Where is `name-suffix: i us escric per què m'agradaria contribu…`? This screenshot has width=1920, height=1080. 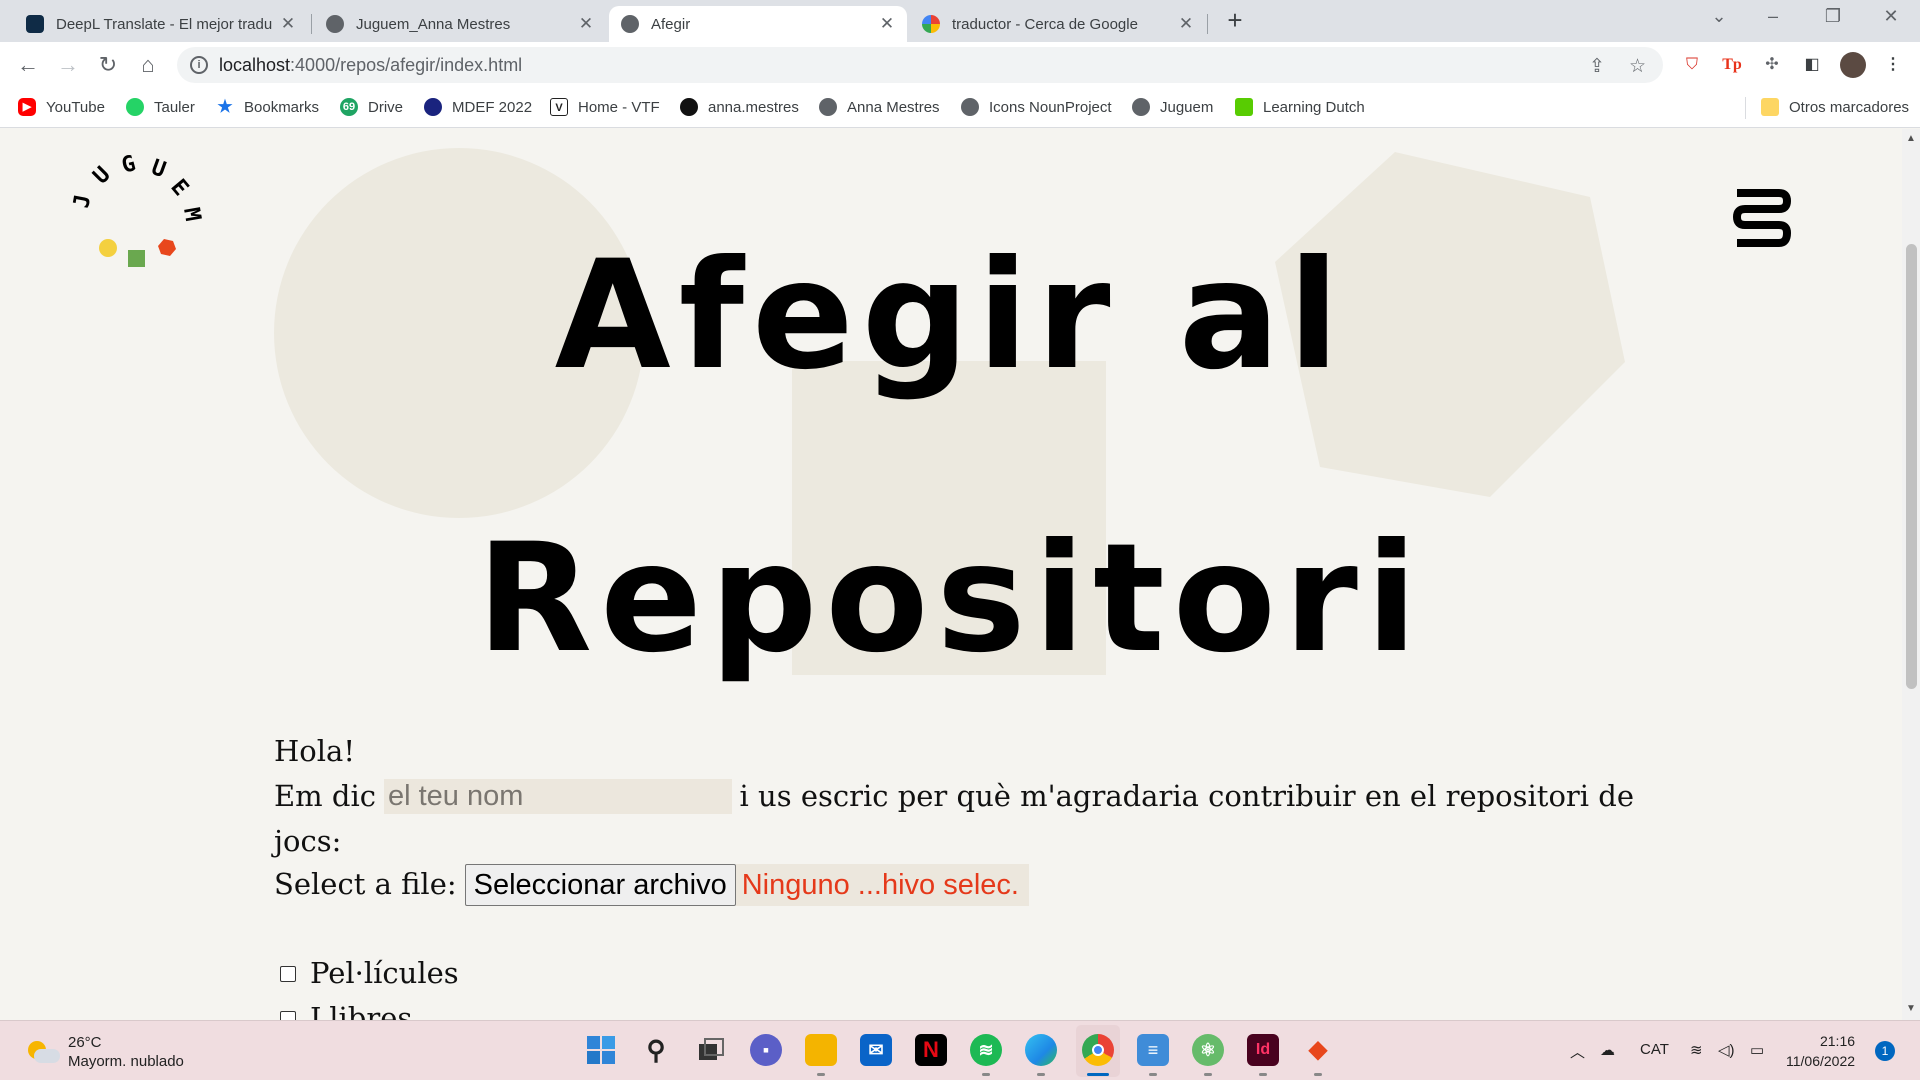
name-suffix: i us escric per què m'agradaria contribu… is located at coordinates (1186, 796).